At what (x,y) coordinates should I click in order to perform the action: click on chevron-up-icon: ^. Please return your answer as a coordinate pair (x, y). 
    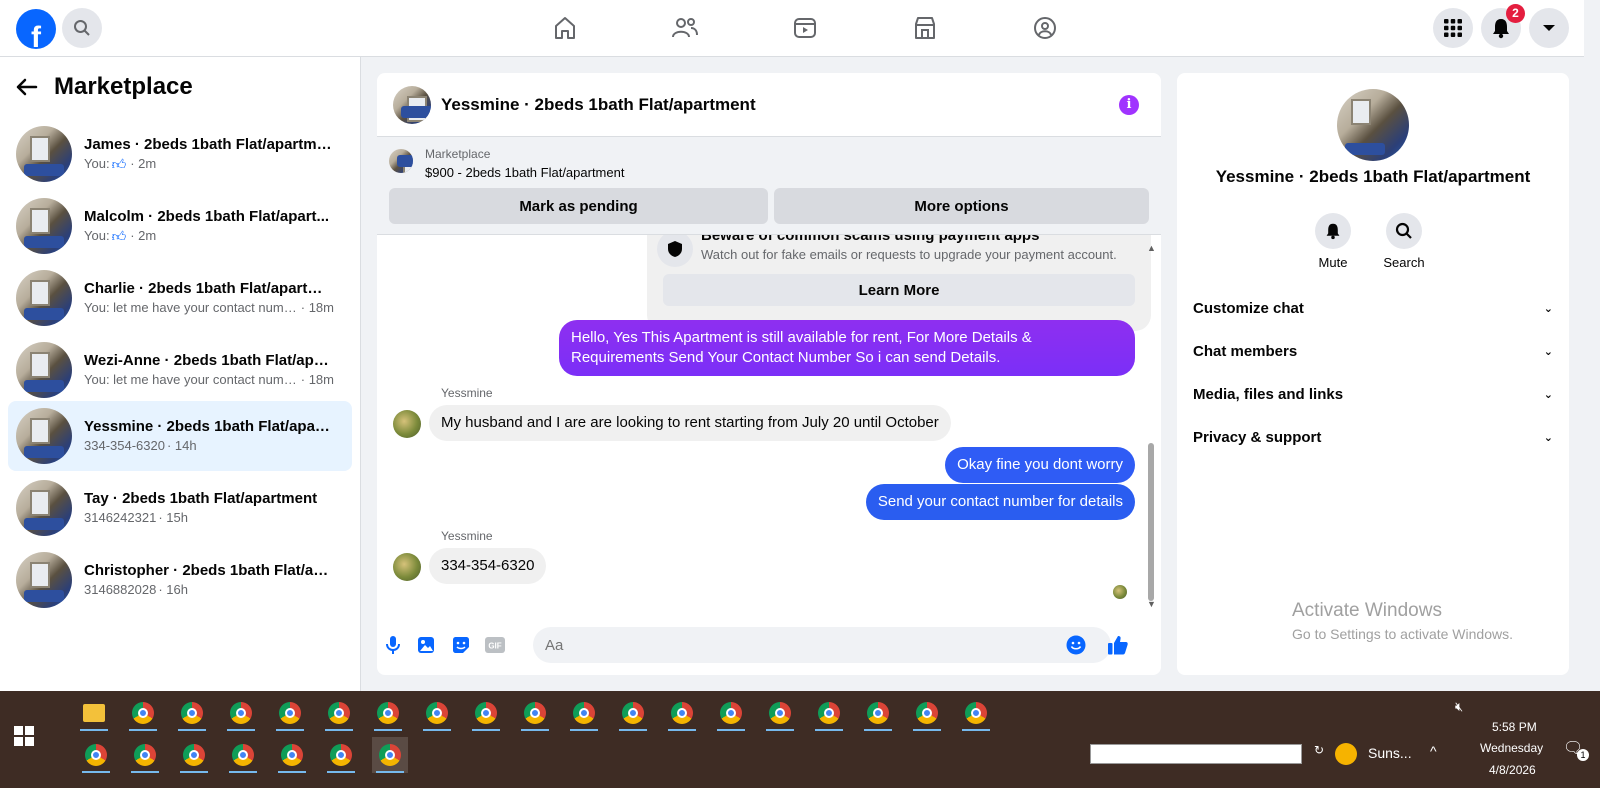
    Looking at the image, I should click on (1433, 751).